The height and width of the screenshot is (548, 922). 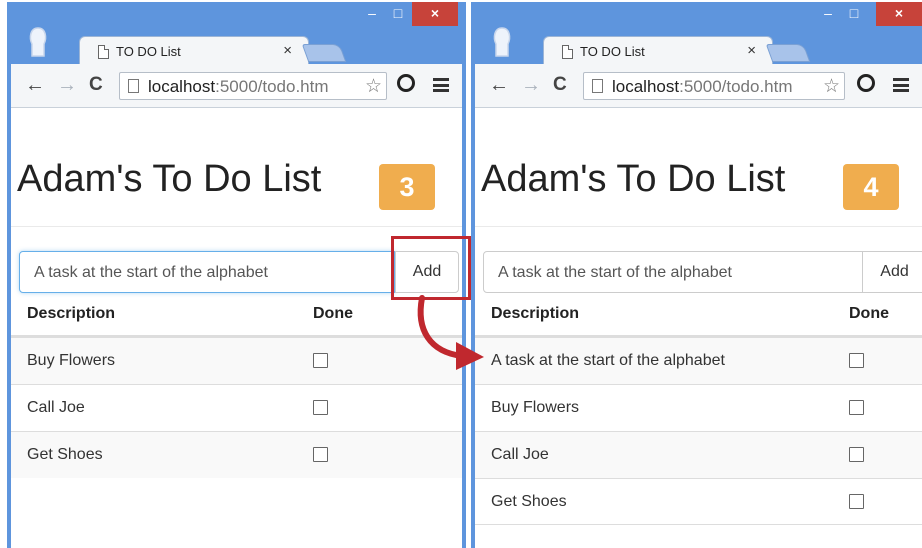 I want to click on curved-arrow-icon, so click(x=450, y=332).